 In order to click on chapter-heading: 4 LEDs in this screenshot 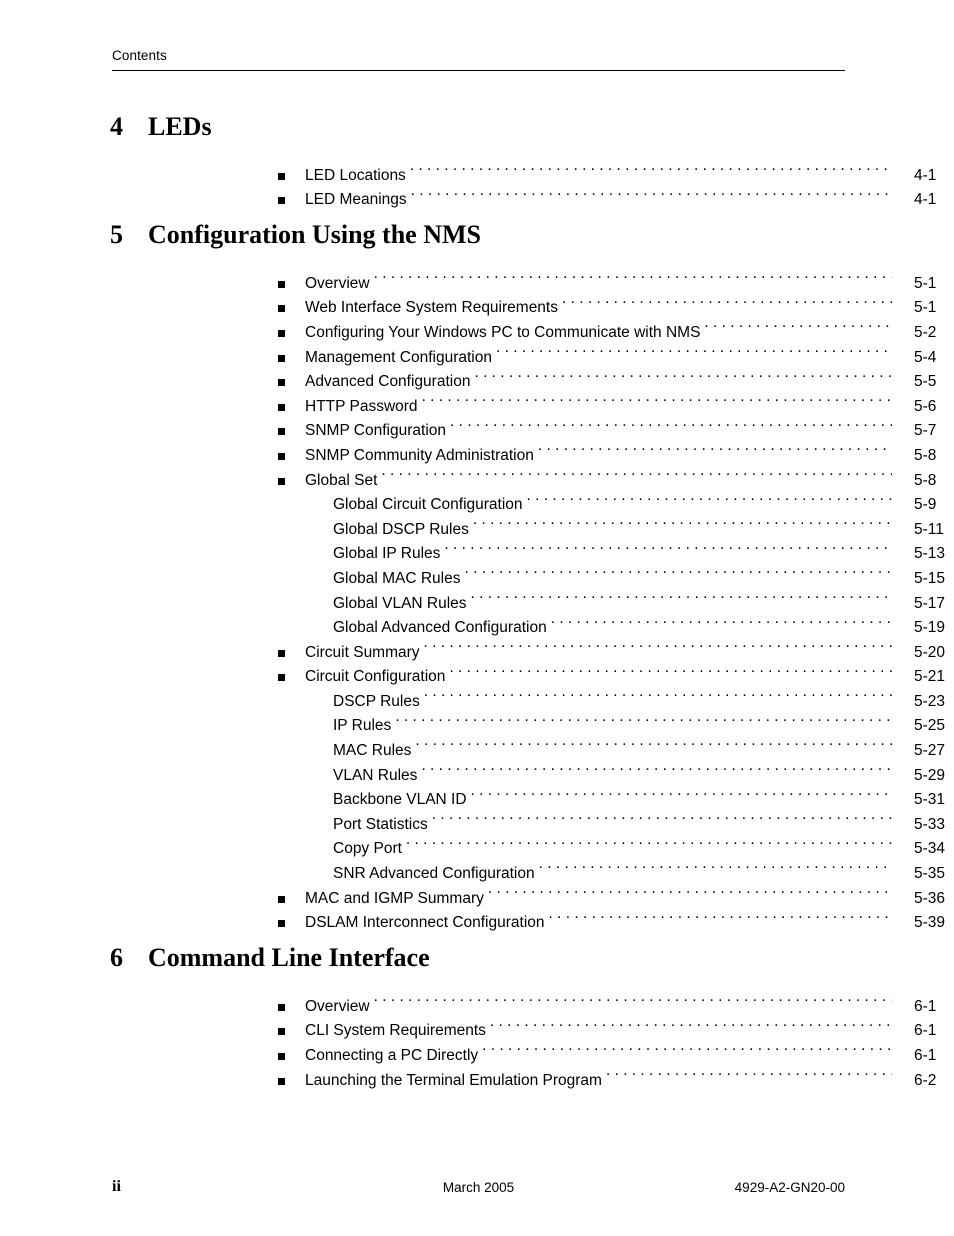, I will do `click(477, 127)`.